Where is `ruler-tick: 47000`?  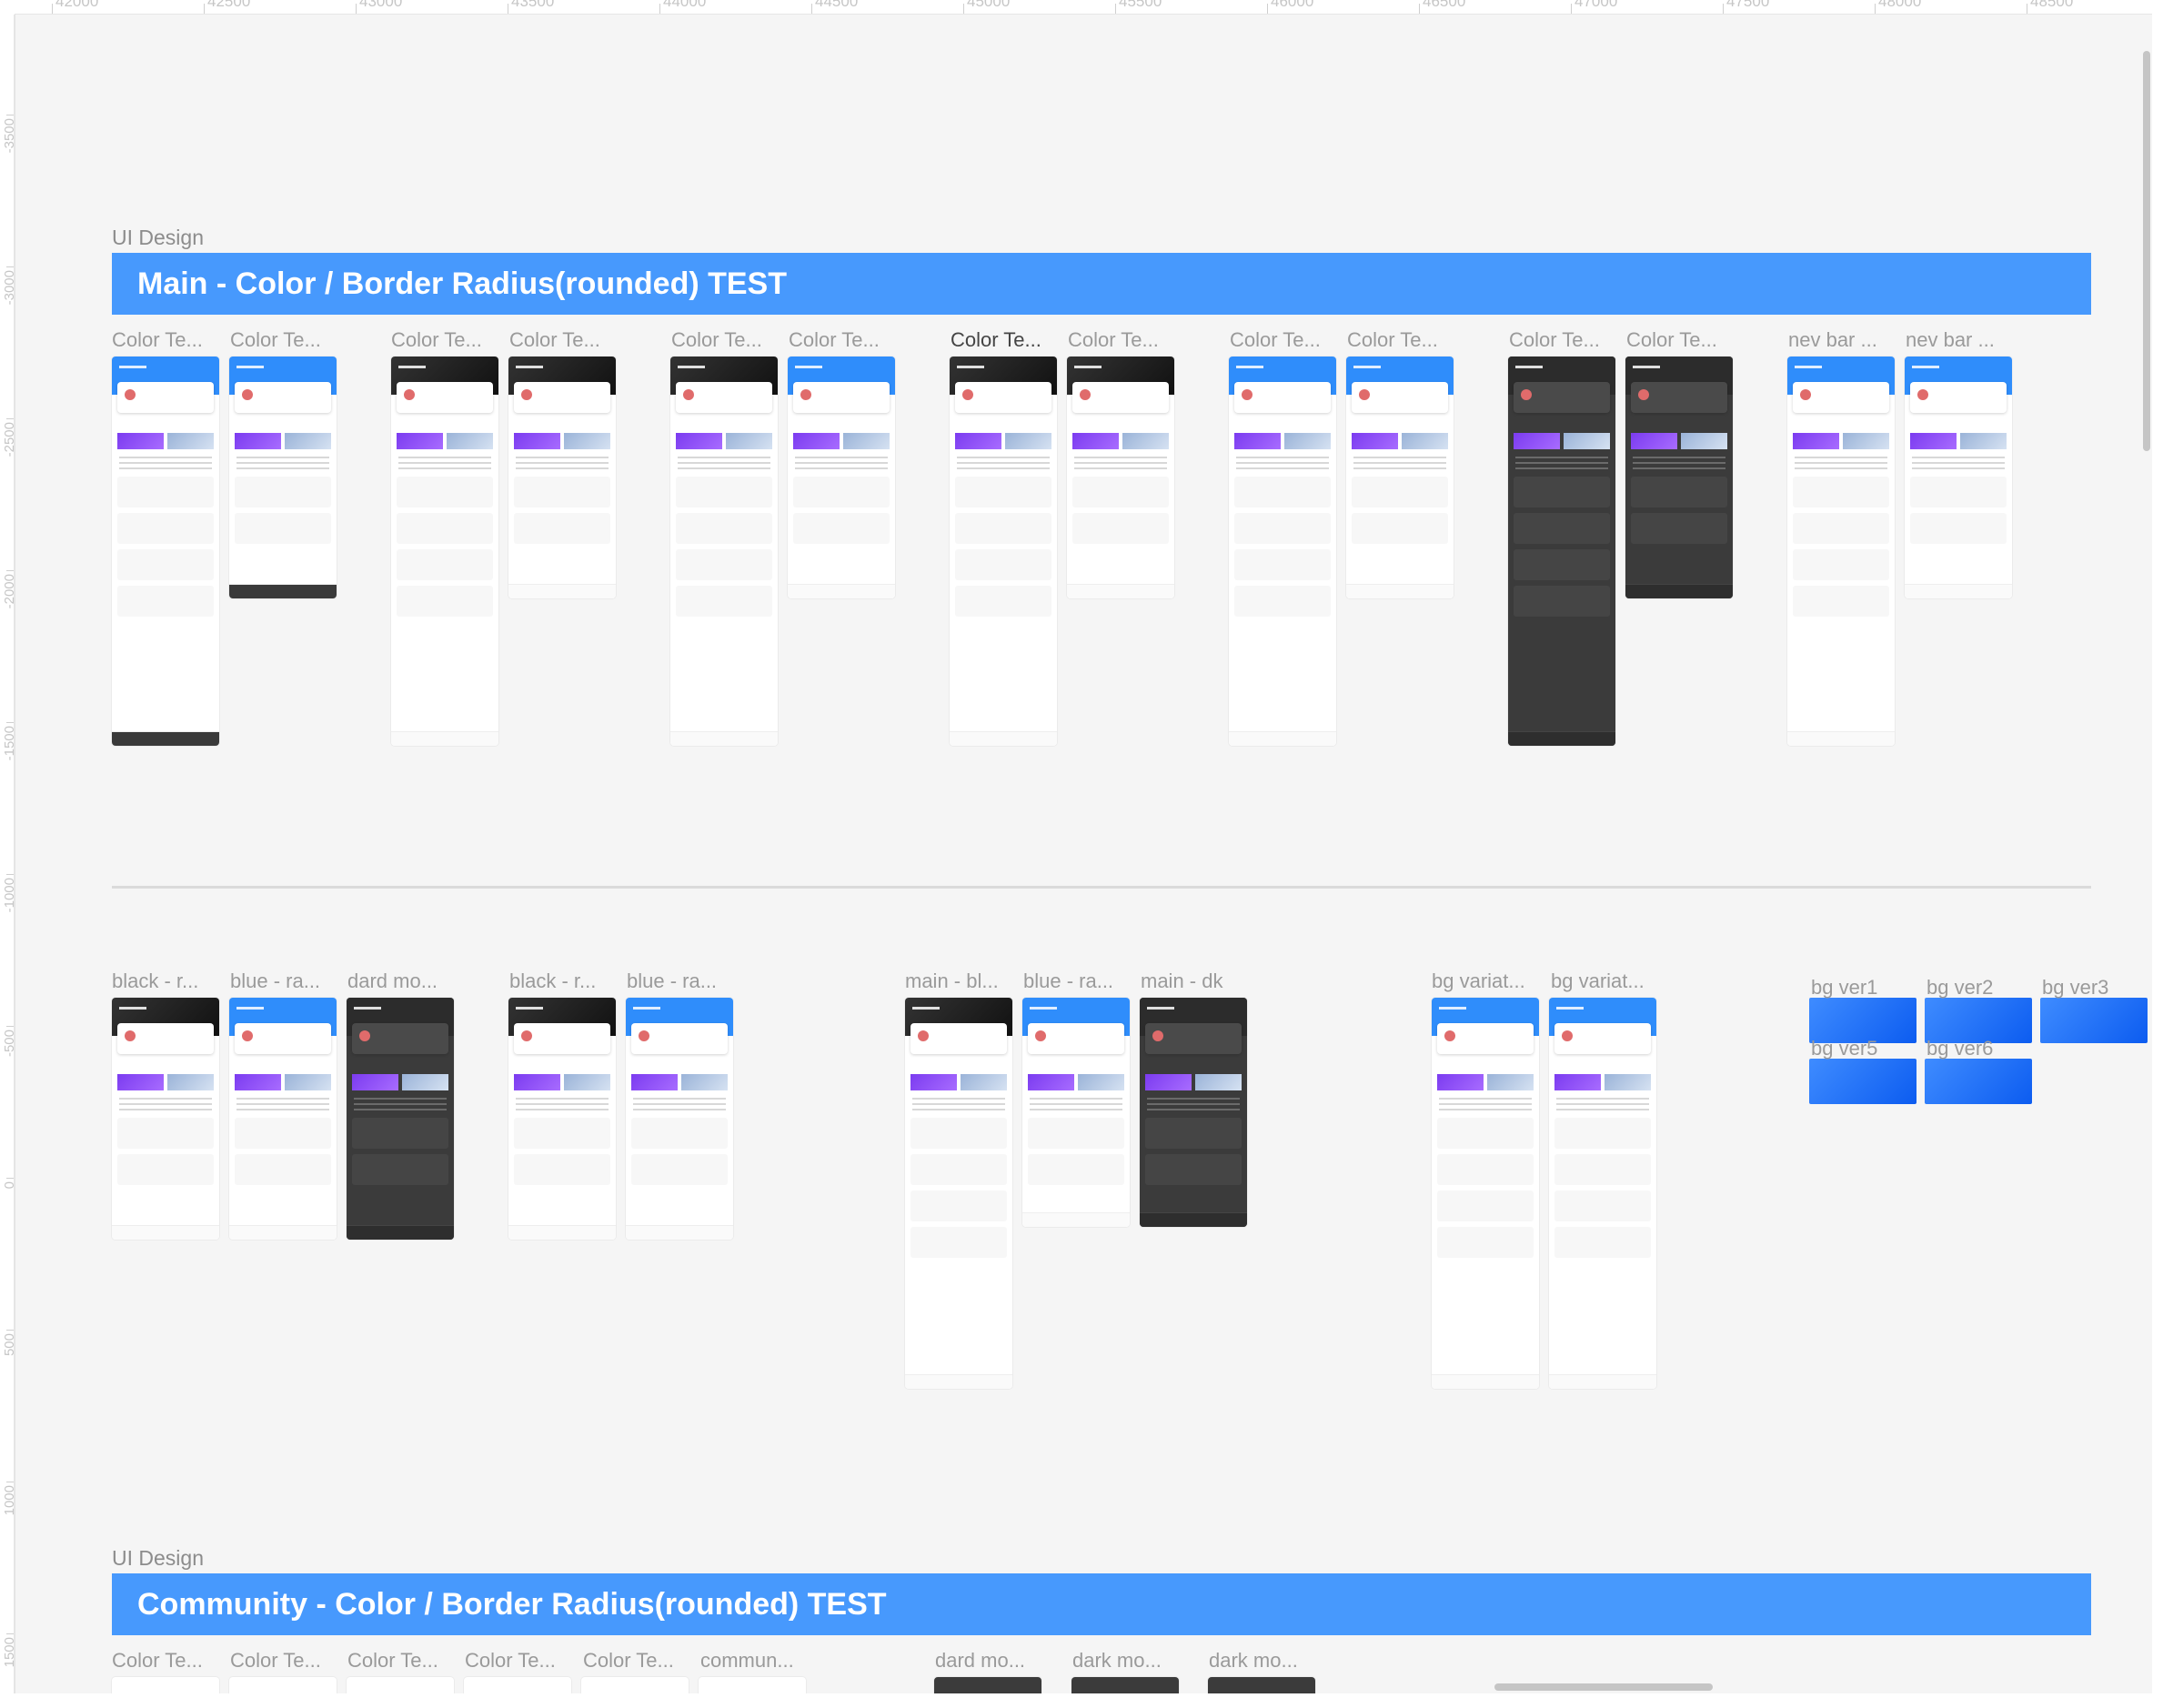 ruler-tick: 47000 is located at coordinates (1639, 7).